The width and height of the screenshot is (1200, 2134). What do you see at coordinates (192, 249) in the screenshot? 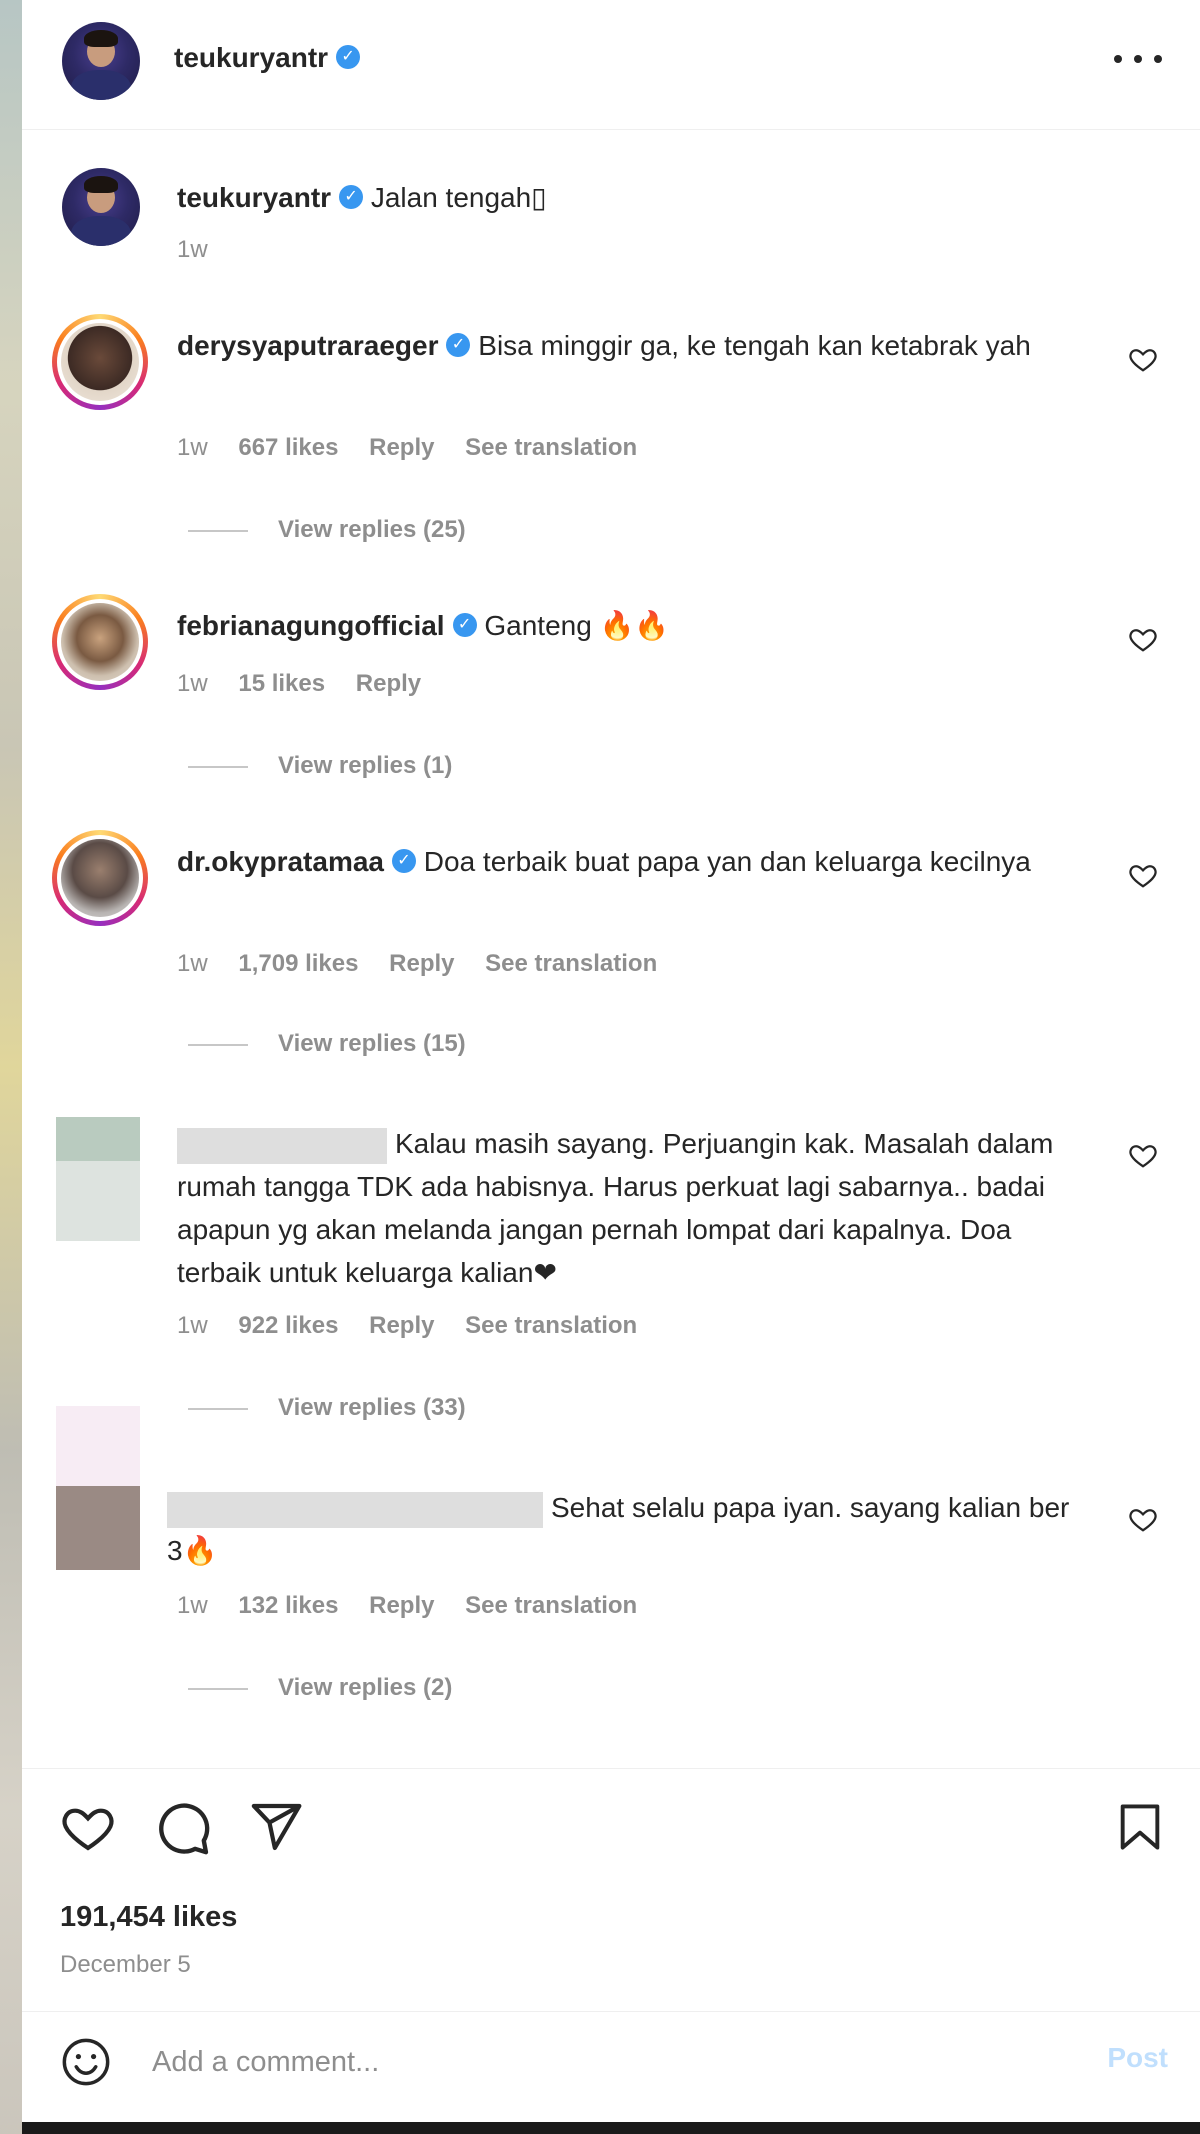
I see `caption-time: 1w` at bounding box center [192, 249].